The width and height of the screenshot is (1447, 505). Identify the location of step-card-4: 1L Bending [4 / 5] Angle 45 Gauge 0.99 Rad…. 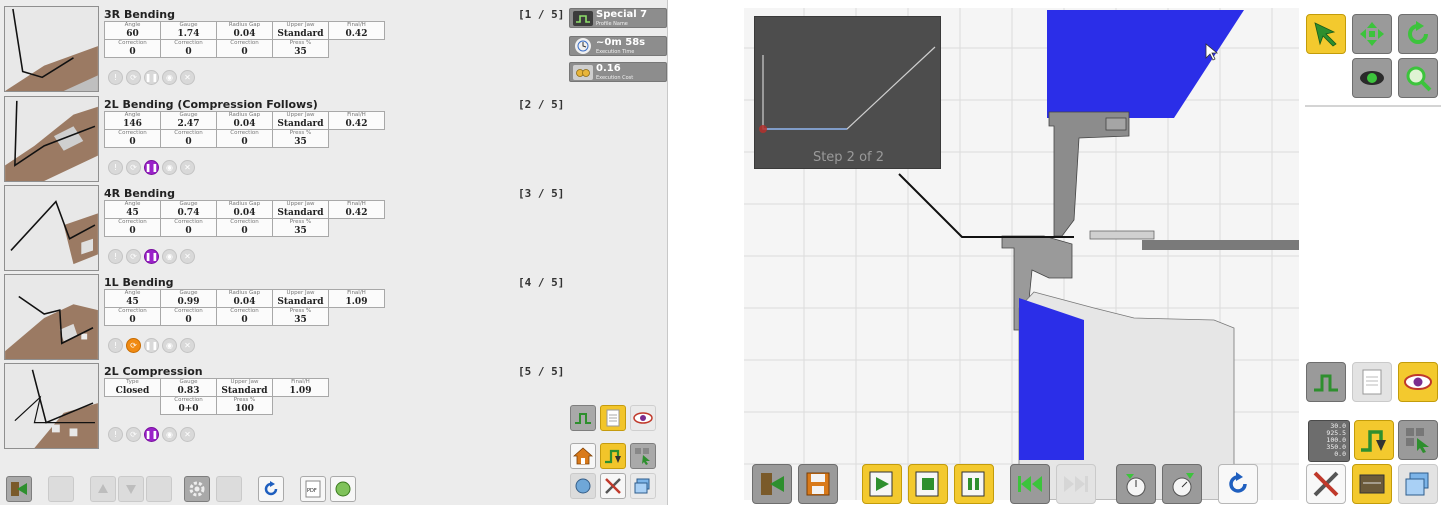
(284, 317).